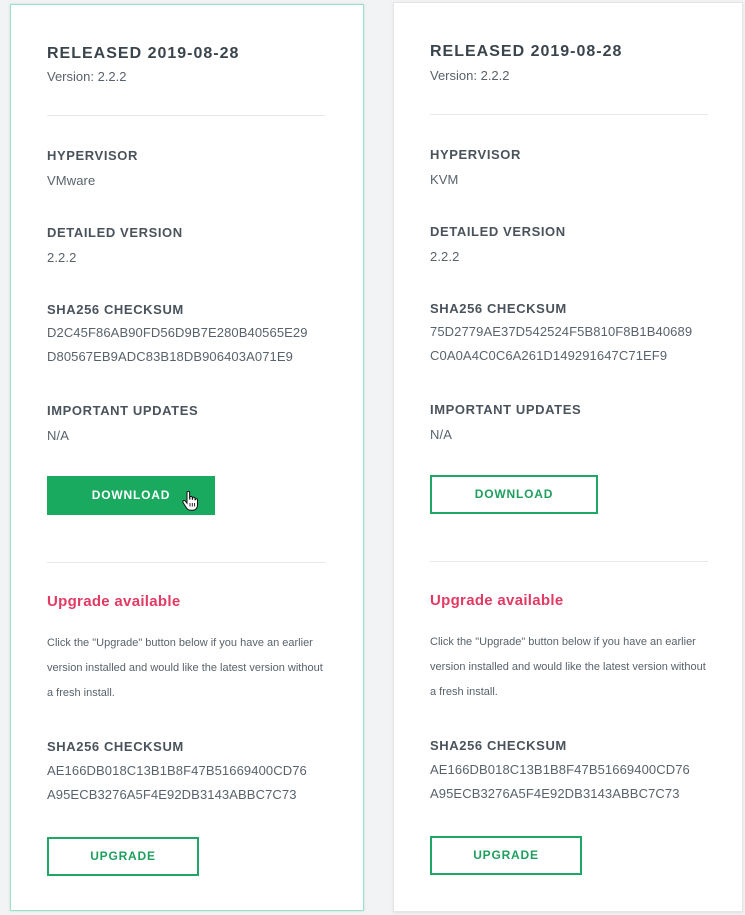 The width and height of the screenshot is (745, 915). What do you see at coordinates (71, 180) in the screenshot?
I see `hypervisor-value: VMware` at bounding box center [71, 180].